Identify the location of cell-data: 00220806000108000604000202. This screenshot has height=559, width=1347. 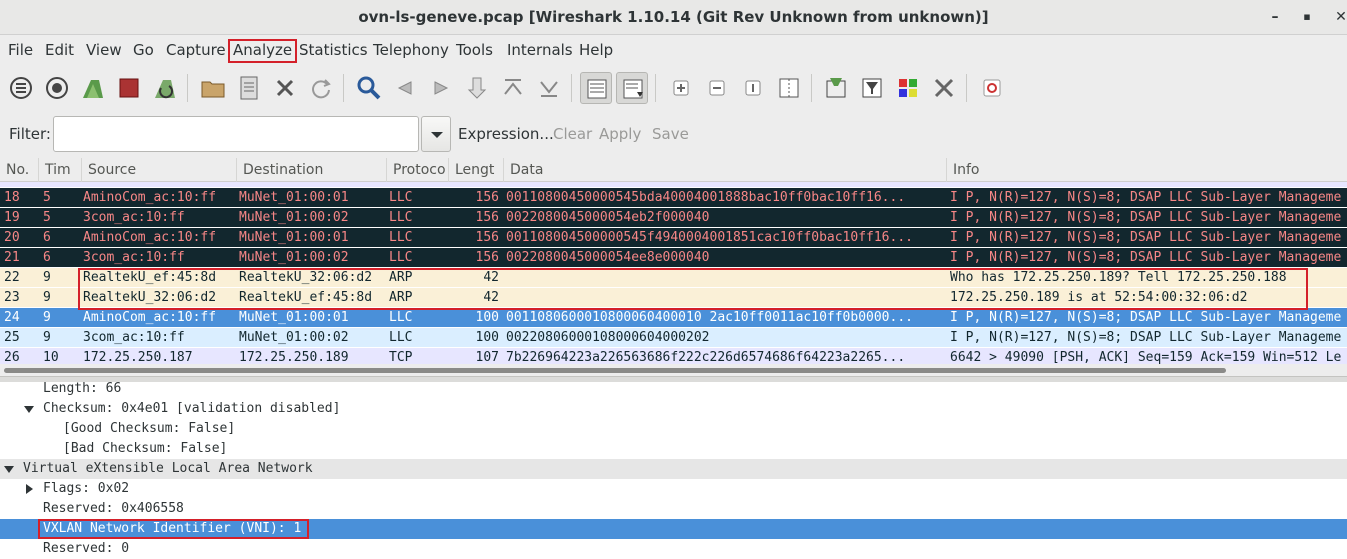
(608, 337).